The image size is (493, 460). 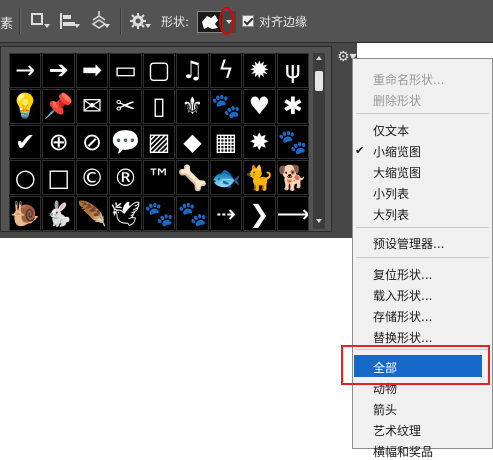 I want to click on shape-thumbnail: ▨, so click(x=159, y=142).